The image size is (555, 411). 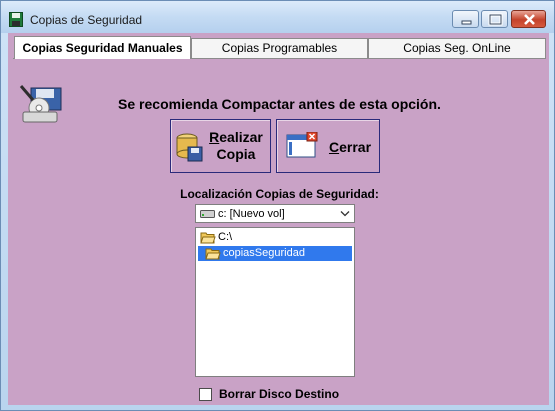 What do you see at coordinates (457, 48) in the screenshot?
I see `tab-copias-online: Copias Seg. OnLine` at bounding box center [457, 48].